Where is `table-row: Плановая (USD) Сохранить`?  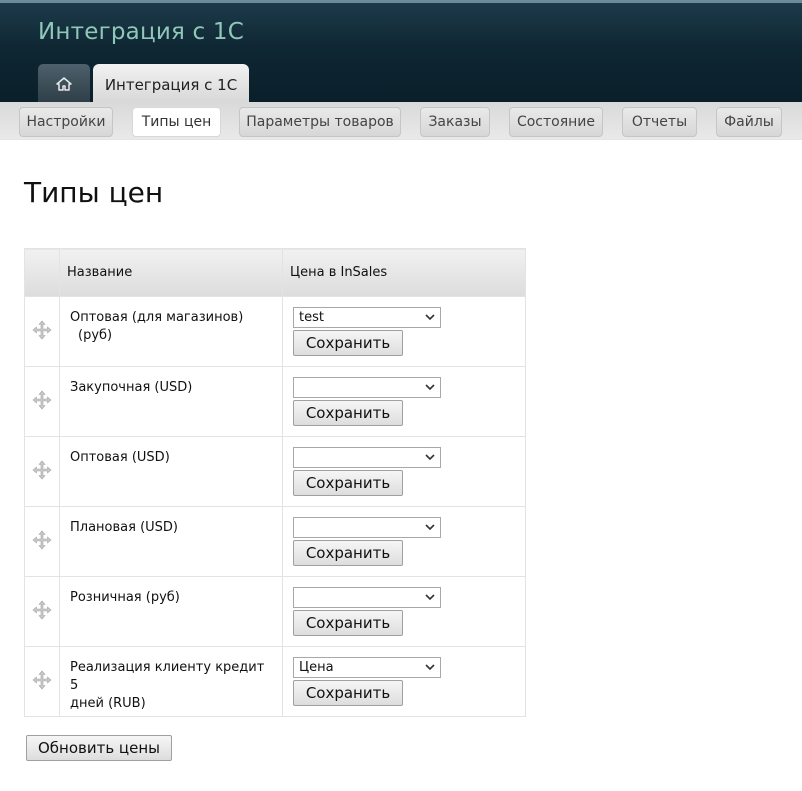 table-row: Плановая (USD) Сохранить is located at coordinates (275, 541).